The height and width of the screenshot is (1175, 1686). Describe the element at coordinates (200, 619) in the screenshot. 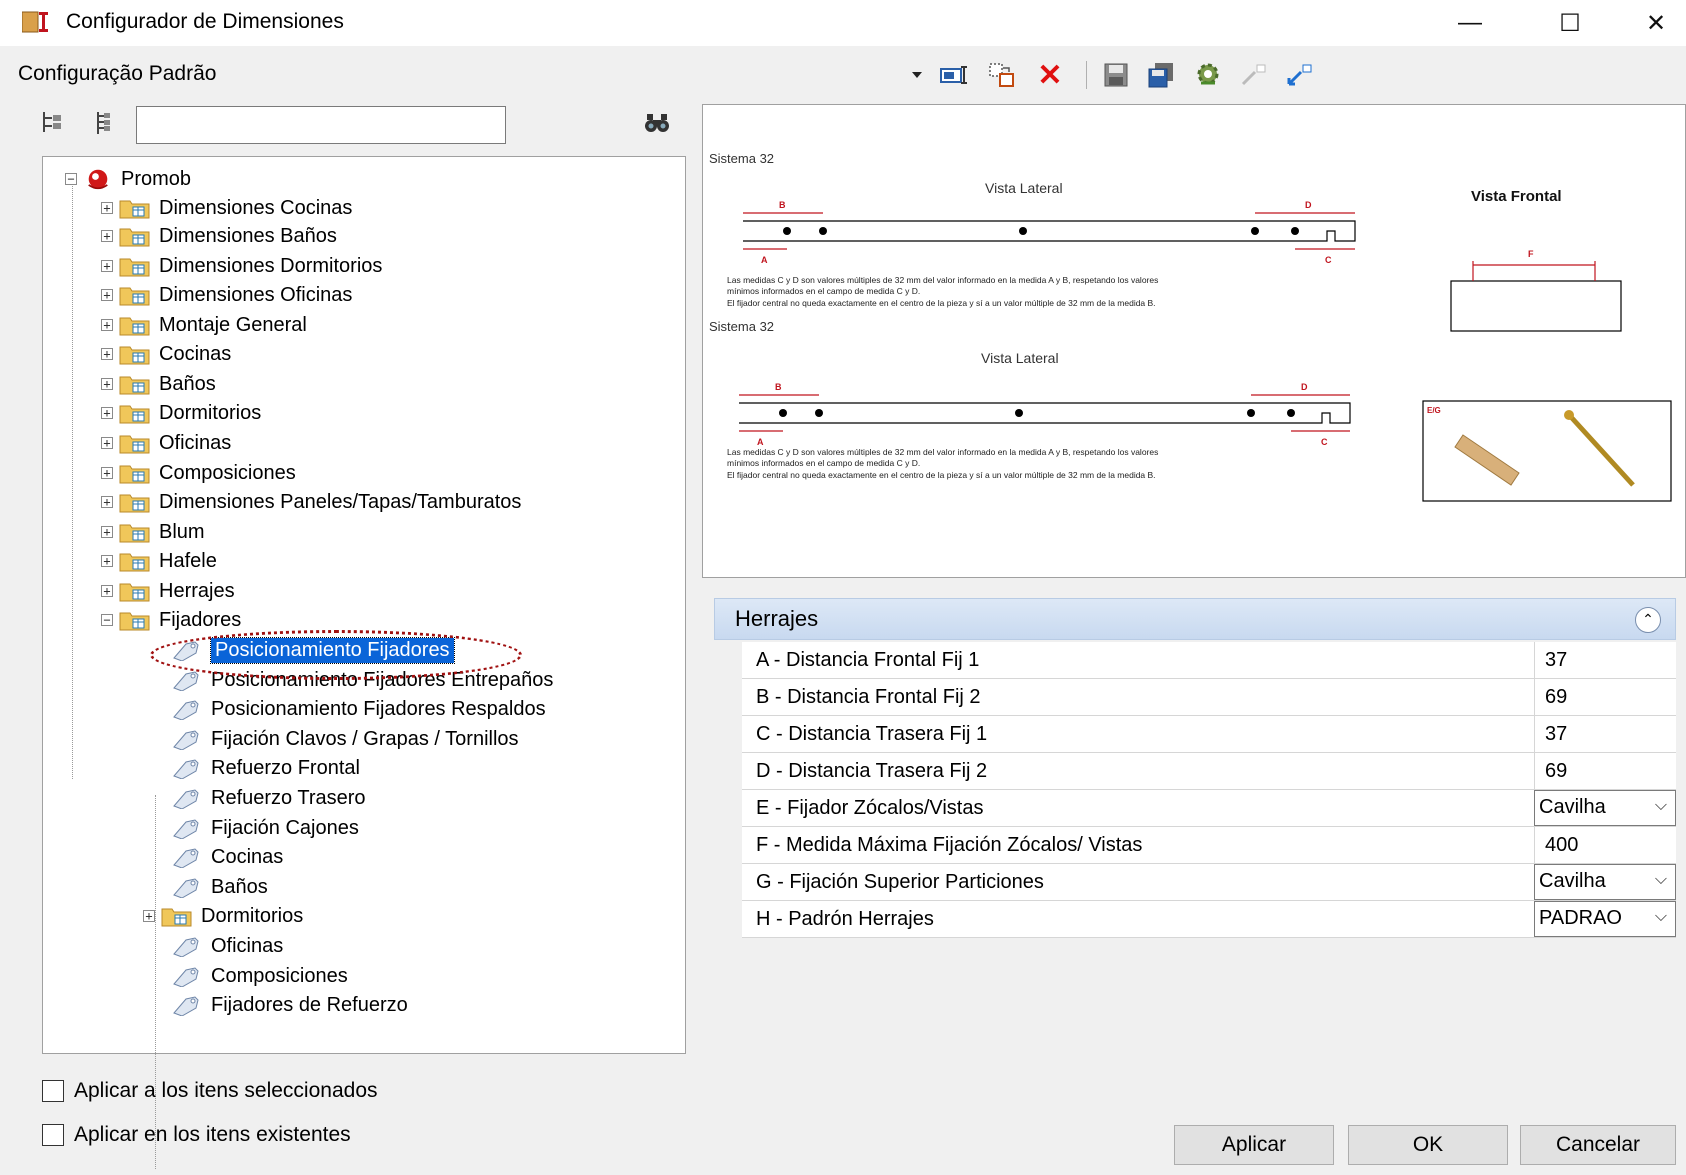

I see `tree-node-label: Fijadores` at that location.